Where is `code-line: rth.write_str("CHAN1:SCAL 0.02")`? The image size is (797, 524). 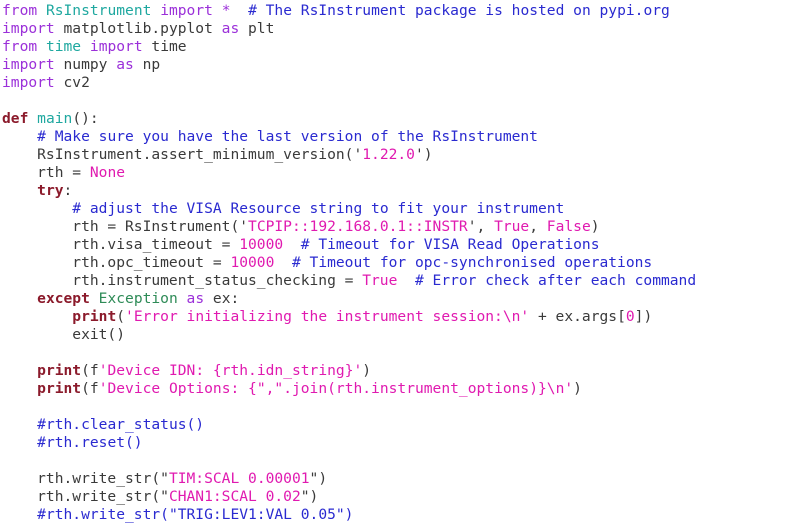 code-line: rth.write_str("CHAN1:SCAL 0.02") is located at coordinates (398, 497).